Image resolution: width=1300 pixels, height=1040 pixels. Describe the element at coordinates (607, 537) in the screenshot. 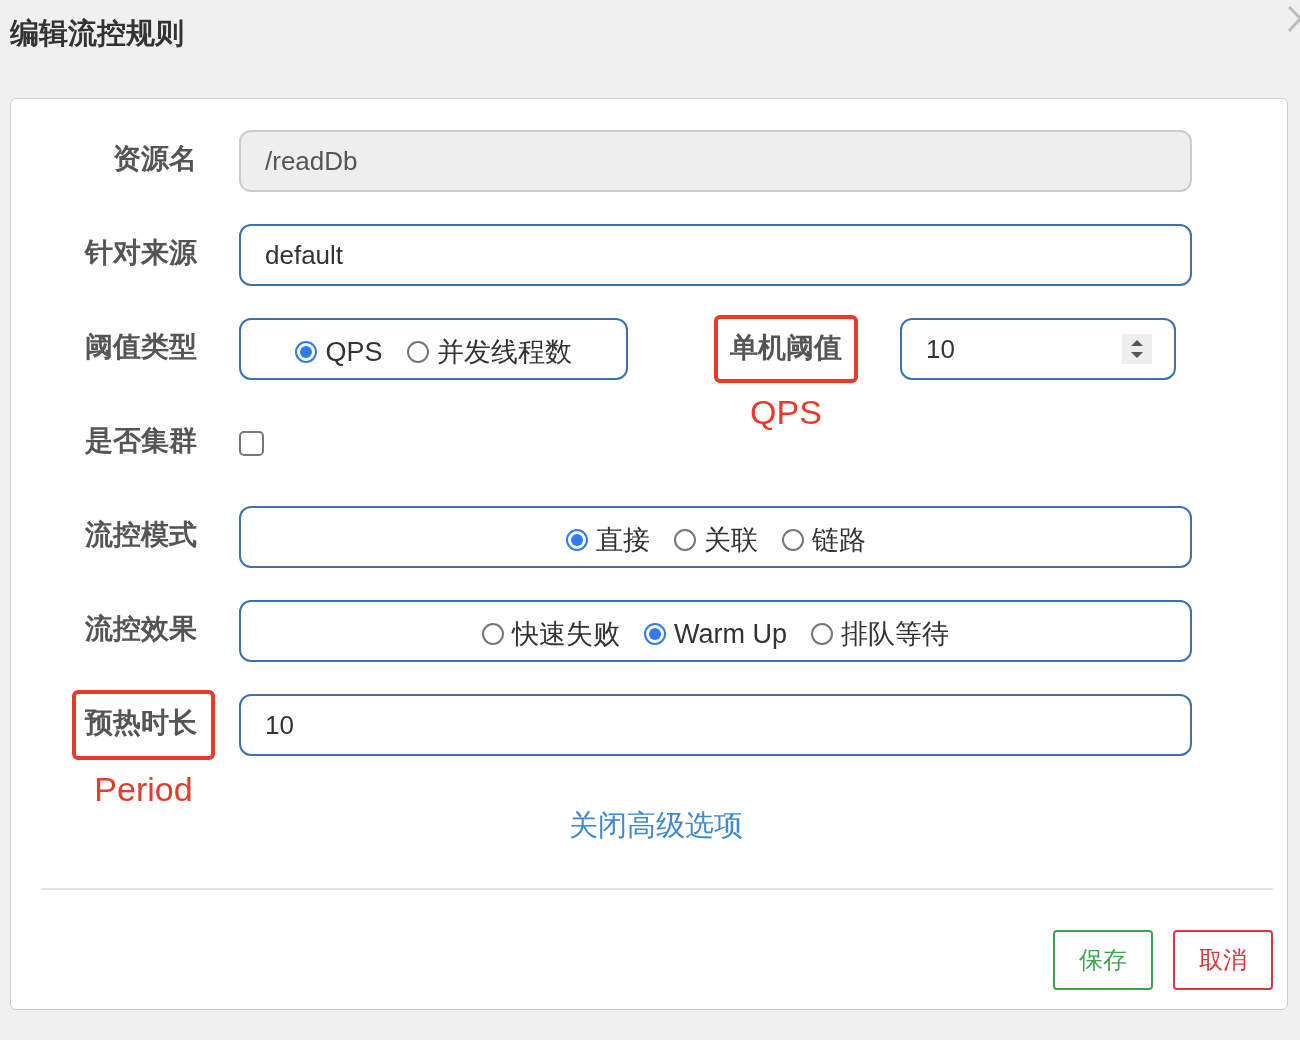

I see `radio-option: 直接` at that location.